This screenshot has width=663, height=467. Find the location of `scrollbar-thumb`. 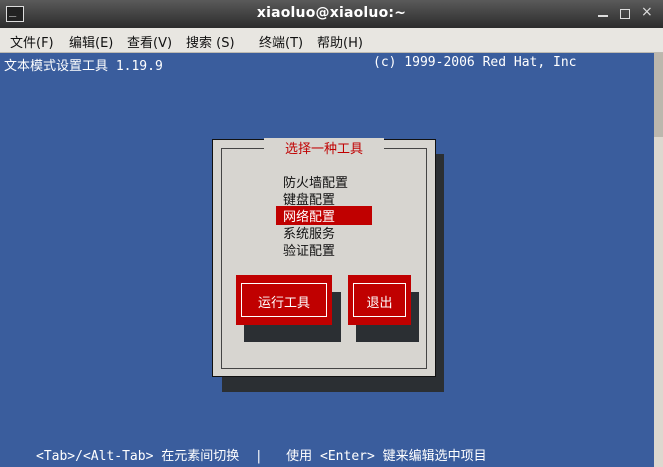

scrollbar-thumb is located at coordinates (658, 95).